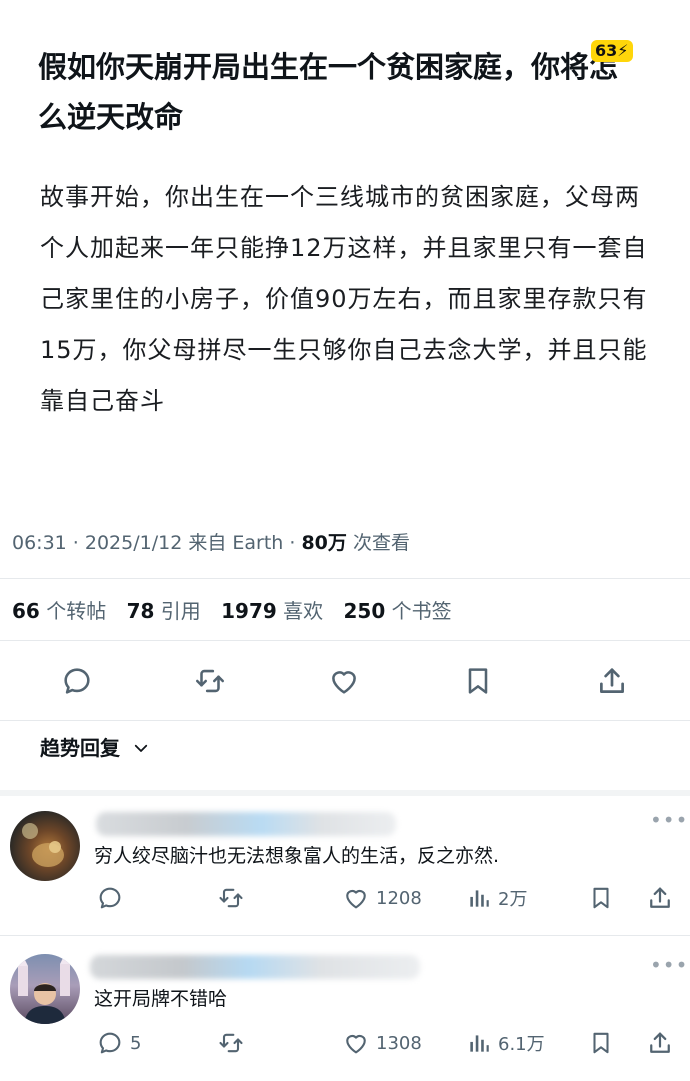 This screenshot has height=1081, width=690. I want to click on view-count: 80万, so click(324, 543).